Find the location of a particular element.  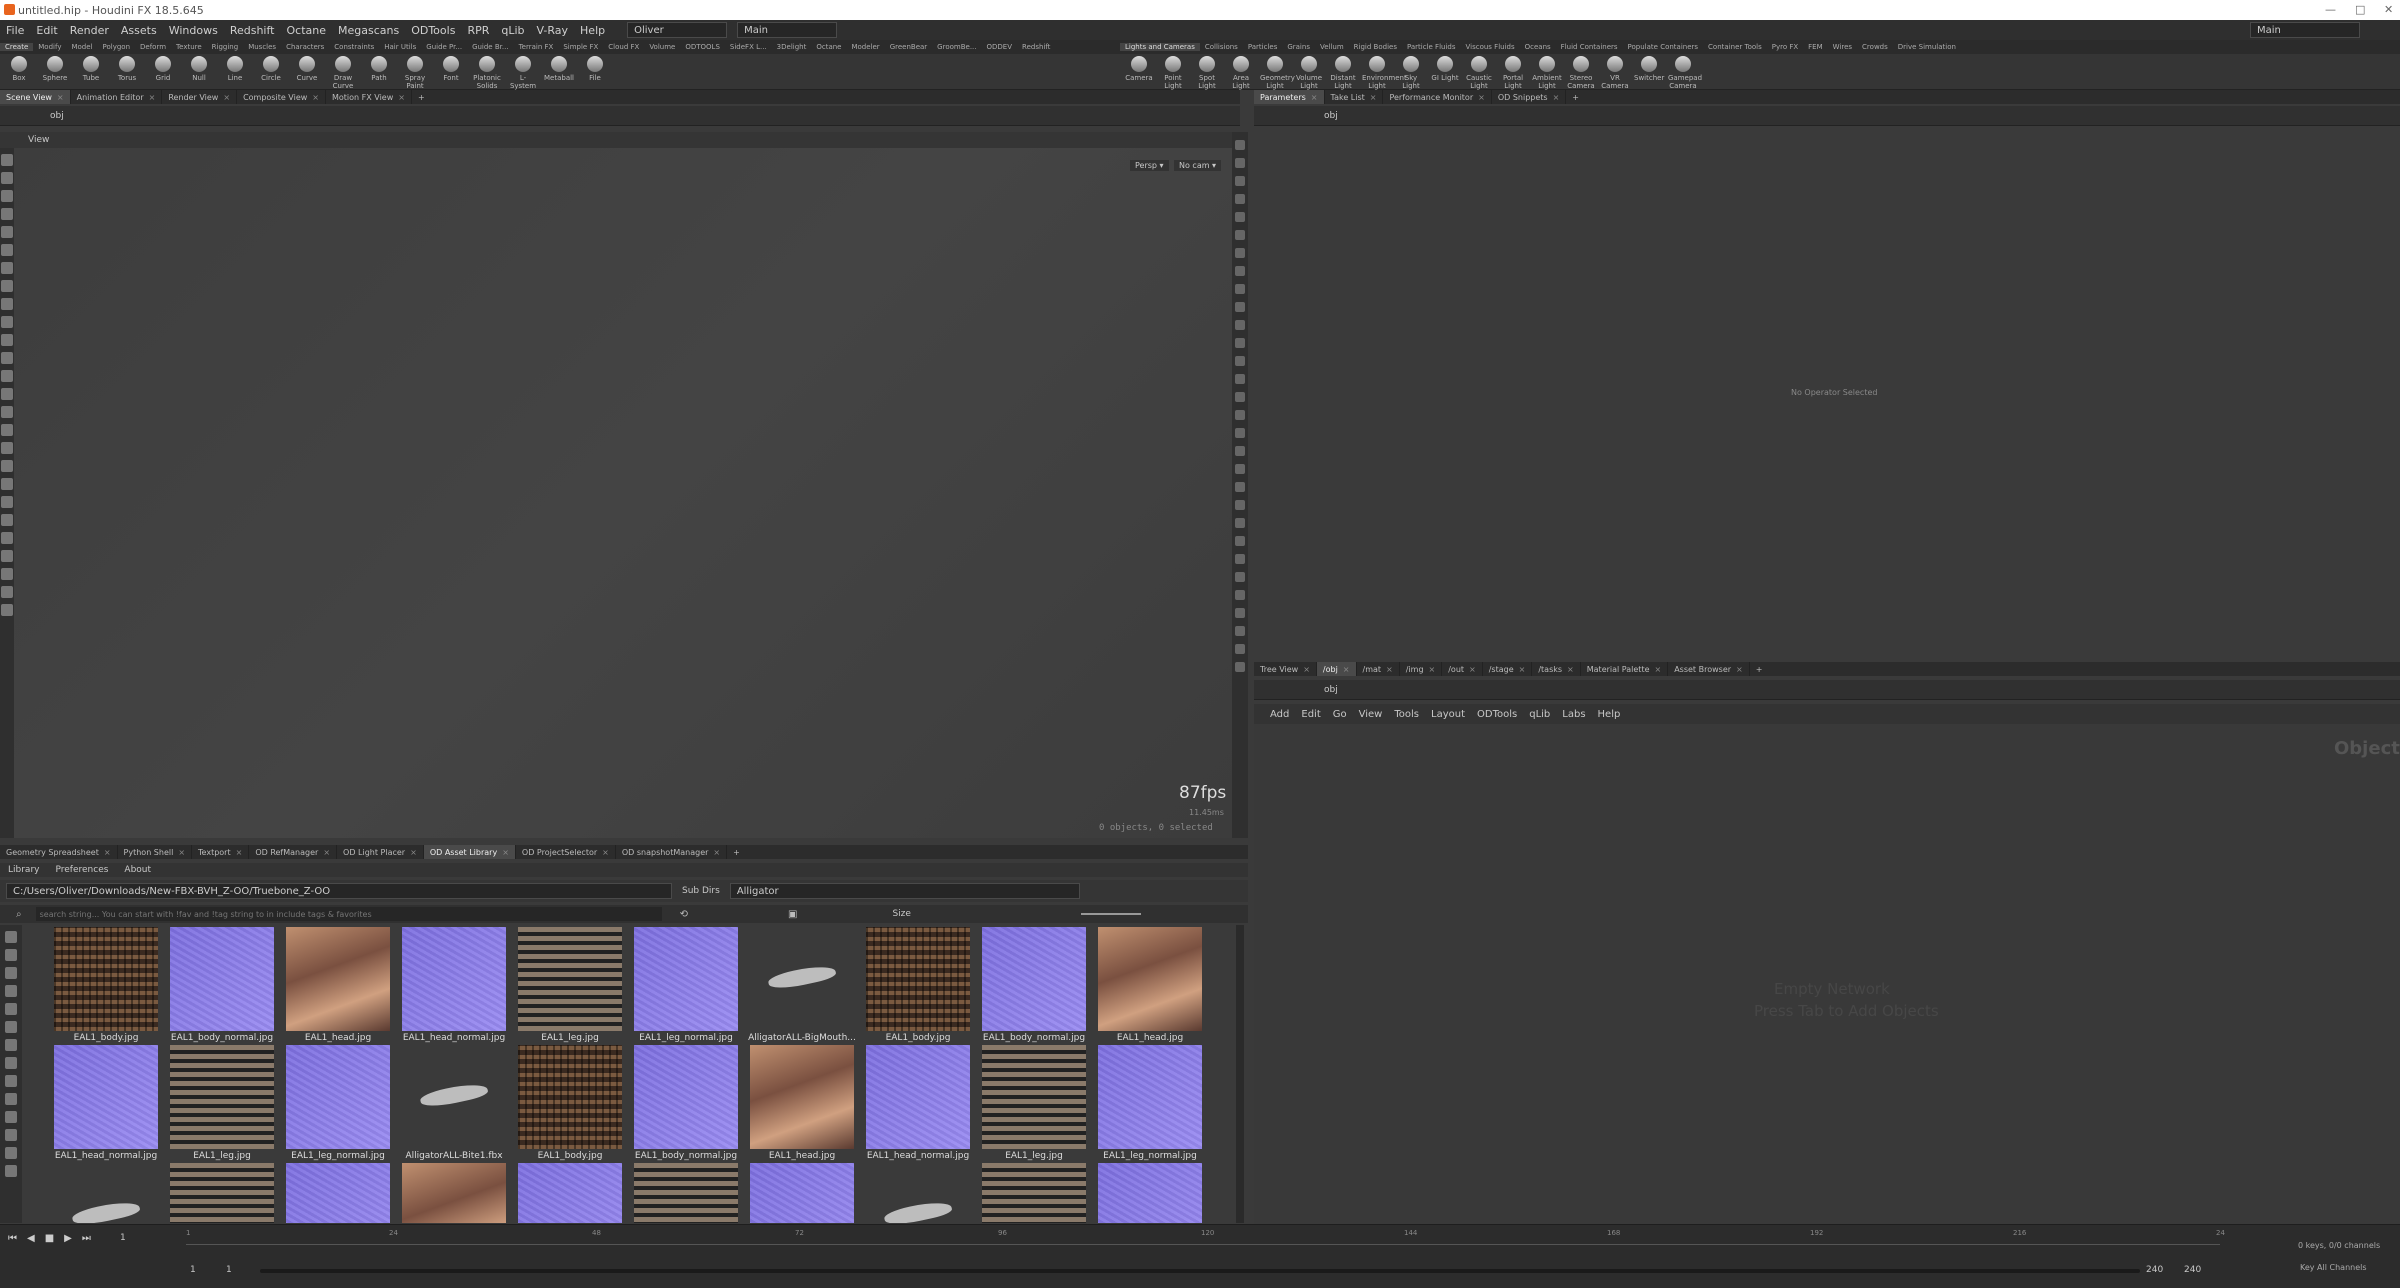

parameter-path: obj is located at coordinates (1331, 116).